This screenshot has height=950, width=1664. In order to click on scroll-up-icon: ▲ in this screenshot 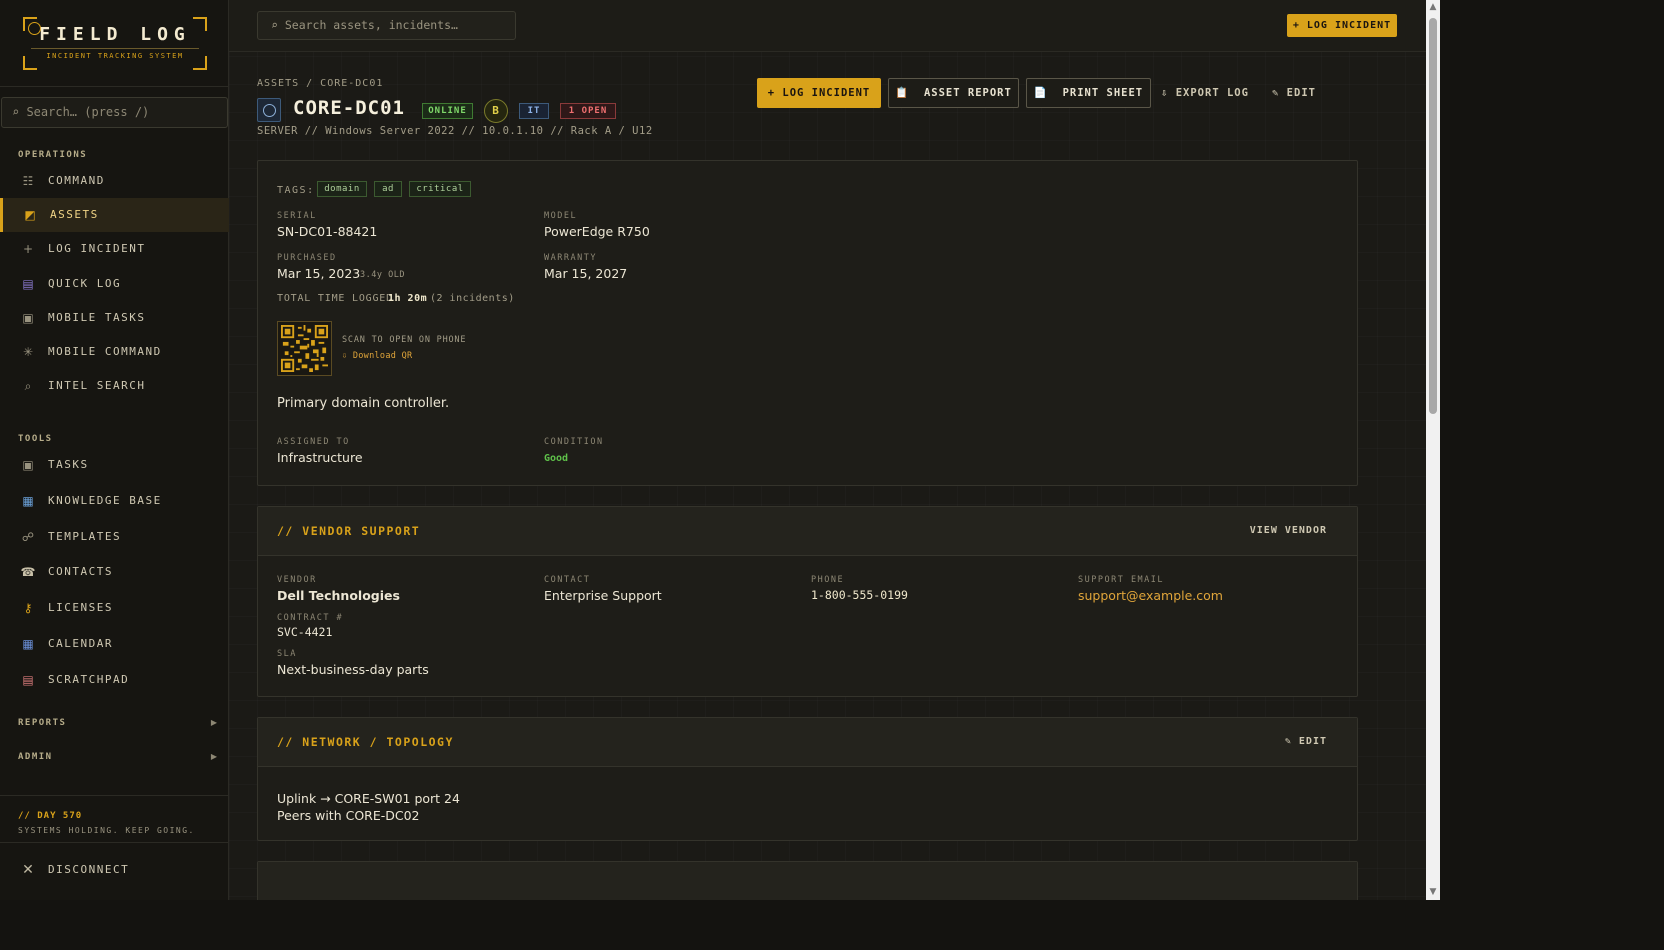, I will do `click(1433, 7)`.